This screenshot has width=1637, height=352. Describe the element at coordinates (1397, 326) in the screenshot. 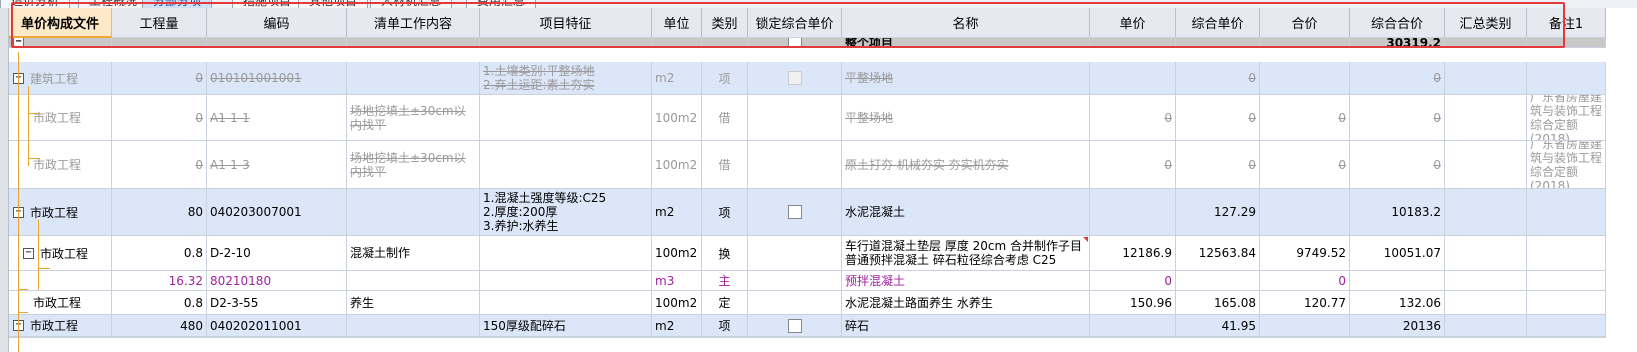

I see `cell-composite-amount: 20136` at that location.